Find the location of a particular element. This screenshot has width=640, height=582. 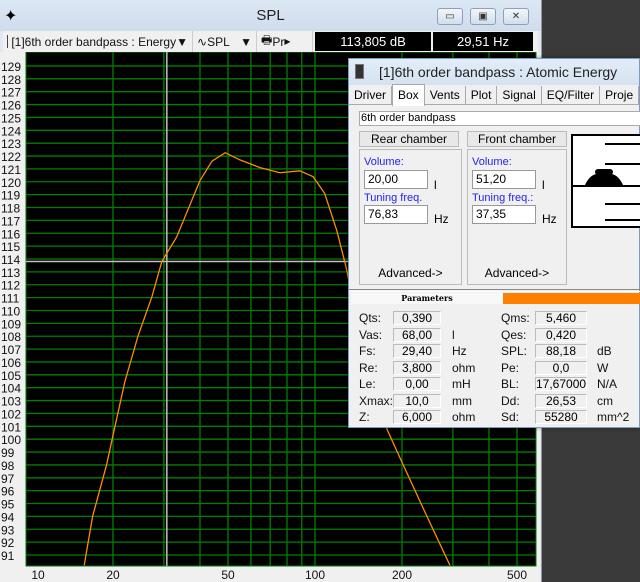

project-label: [1]6th order bandpass : Energy is located at coordinates (94, 41).